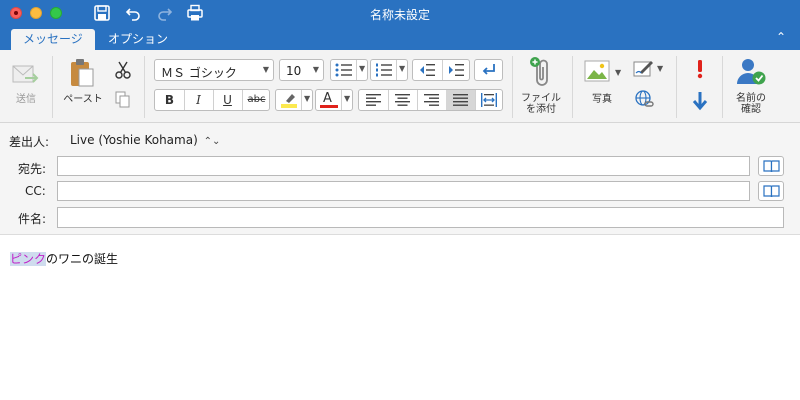 The image size is (800, 400). I want to click on increase-indent-button, so click(456, 70).